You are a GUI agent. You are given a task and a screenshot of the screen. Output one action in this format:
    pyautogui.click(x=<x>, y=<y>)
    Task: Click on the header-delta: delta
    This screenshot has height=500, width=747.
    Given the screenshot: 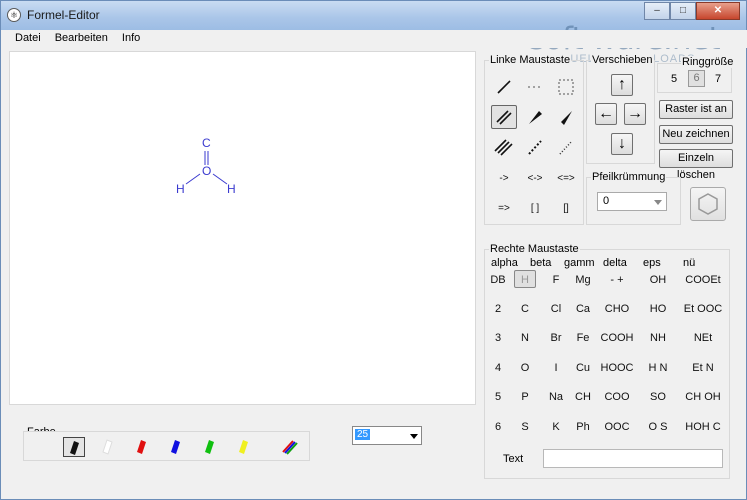 What is the action you would take?
    pyautogui.click(x=615, y=263)
    